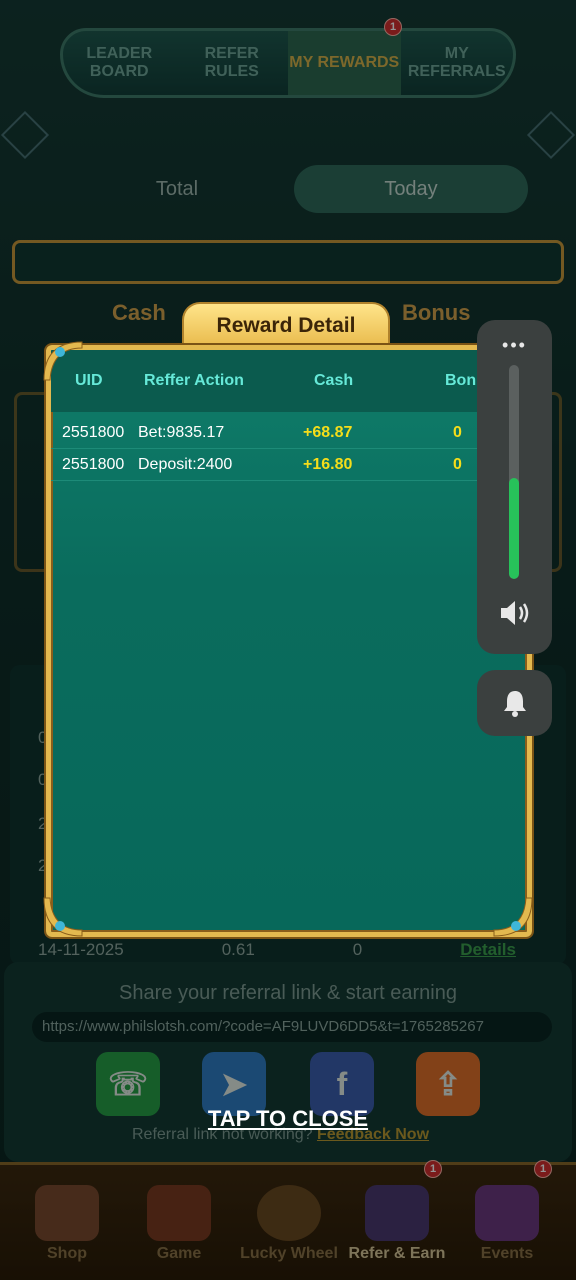  Describe the element at coordinates (514, 528) in the screenshot. I see `volume-level` at that location.